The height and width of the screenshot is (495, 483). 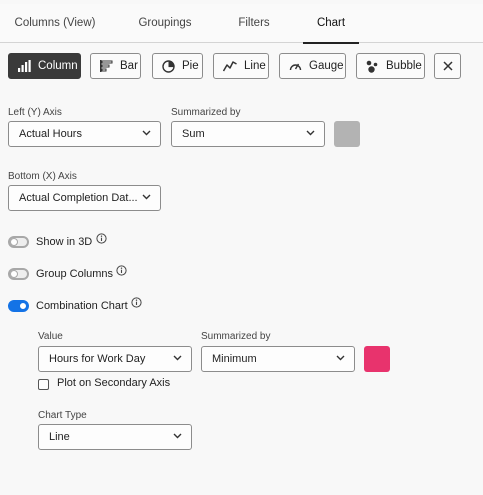 I want to click on show-3d-toggle, so click(x=18, y=242).